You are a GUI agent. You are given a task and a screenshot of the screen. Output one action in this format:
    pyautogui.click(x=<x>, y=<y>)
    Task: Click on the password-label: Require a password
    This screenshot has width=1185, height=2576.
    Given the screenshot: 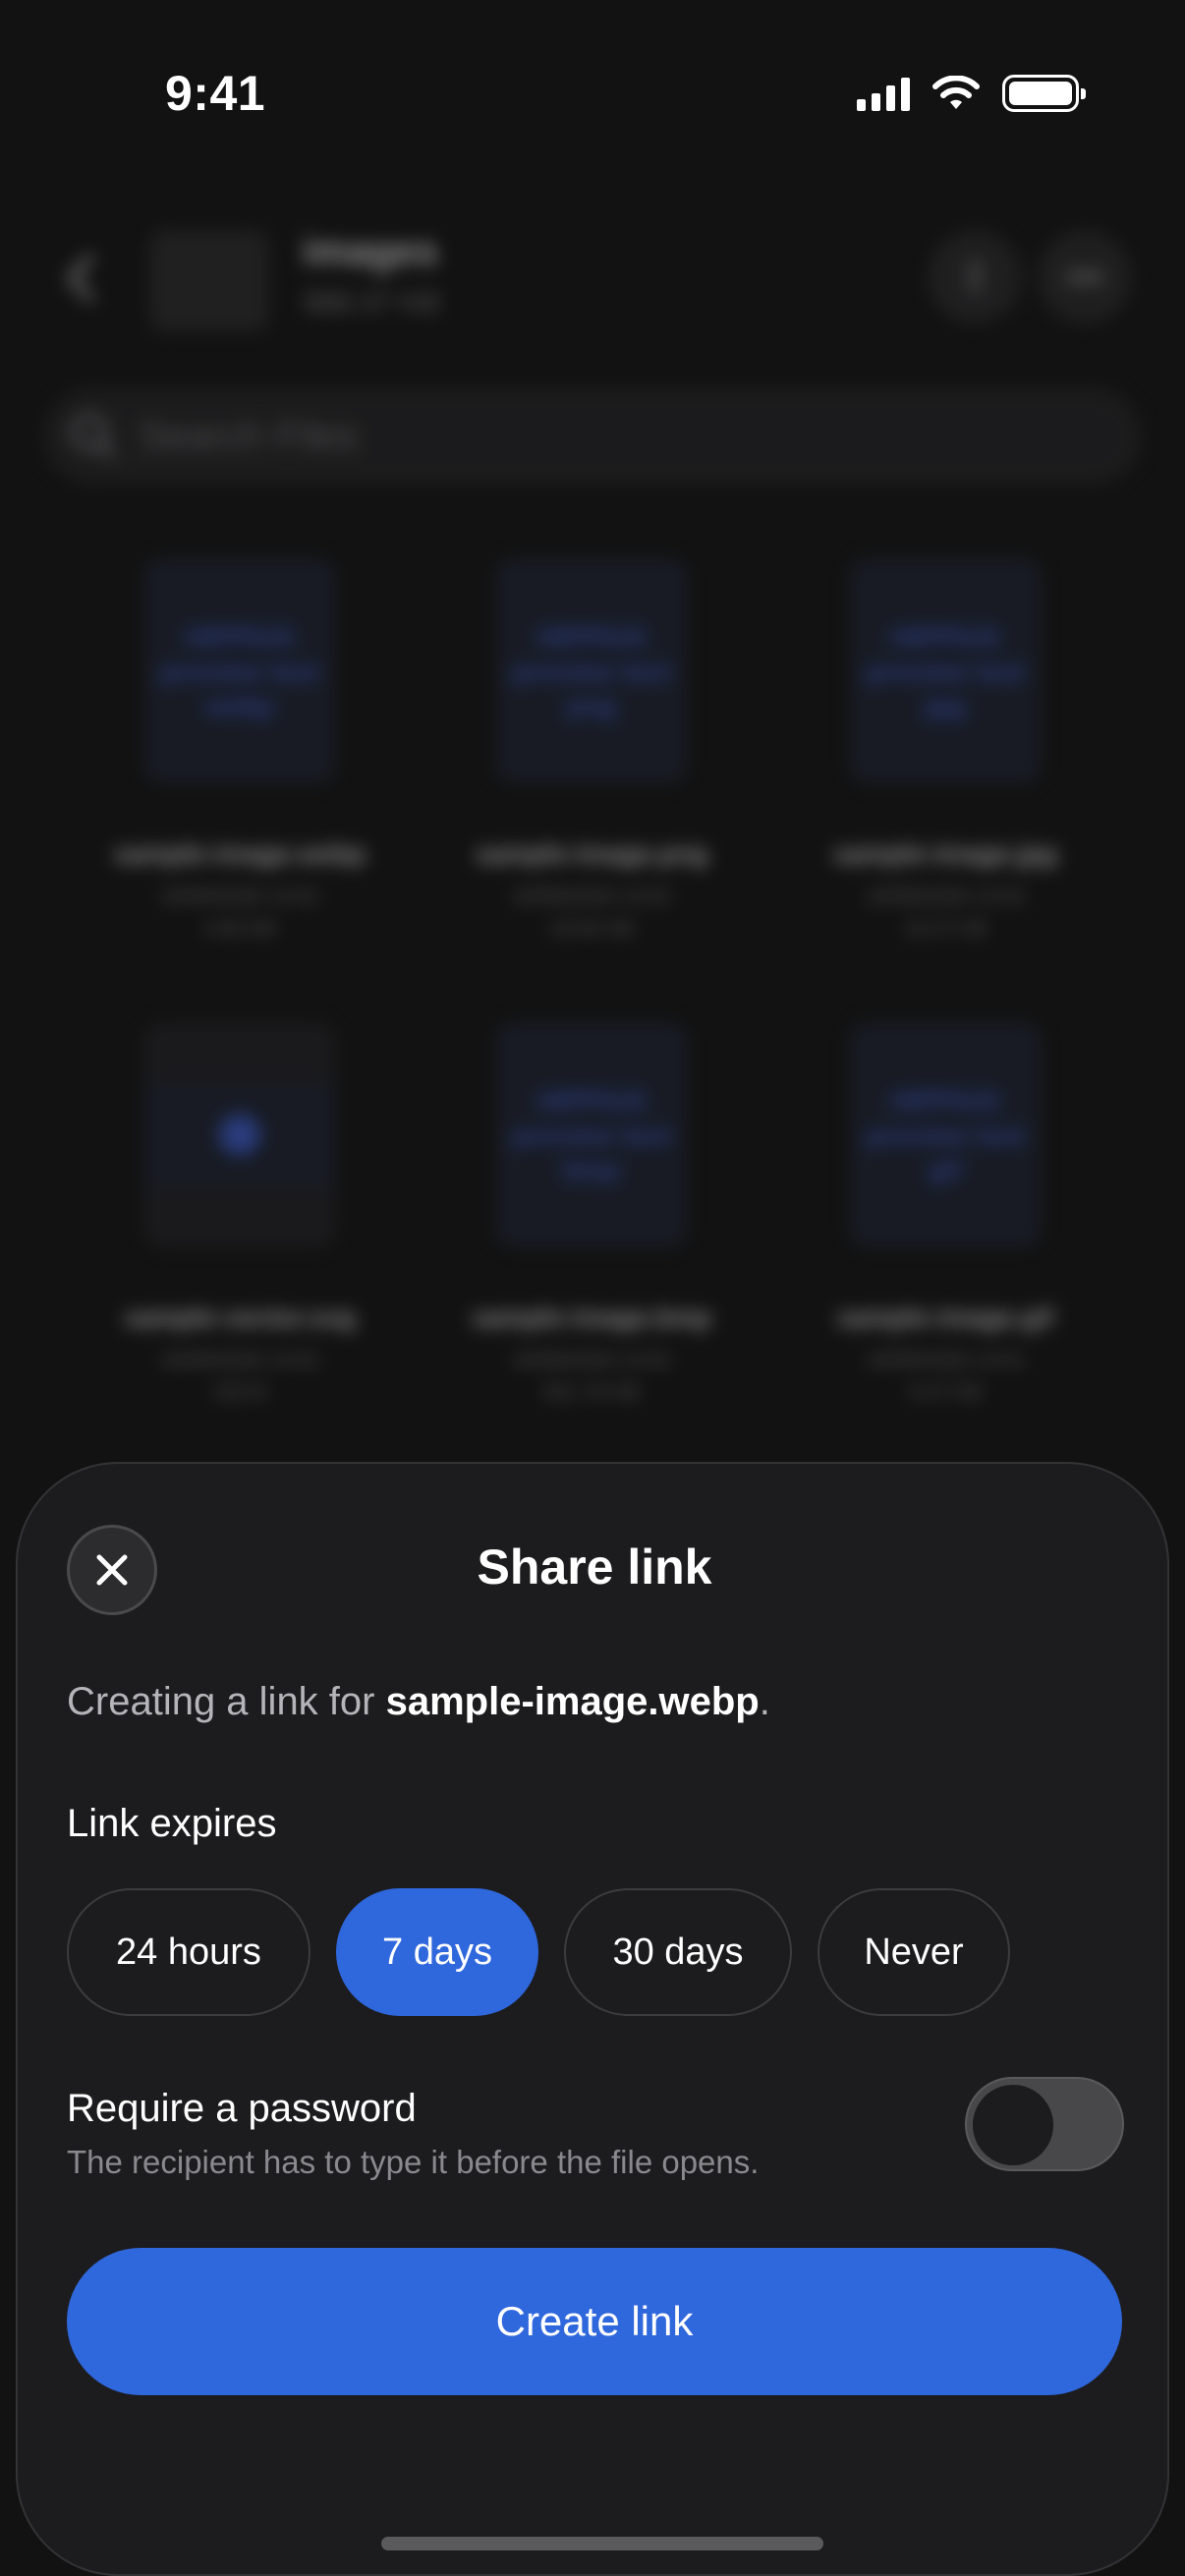 What is the action you would take?
    pyautogui.click(x=242, y=2108)
    